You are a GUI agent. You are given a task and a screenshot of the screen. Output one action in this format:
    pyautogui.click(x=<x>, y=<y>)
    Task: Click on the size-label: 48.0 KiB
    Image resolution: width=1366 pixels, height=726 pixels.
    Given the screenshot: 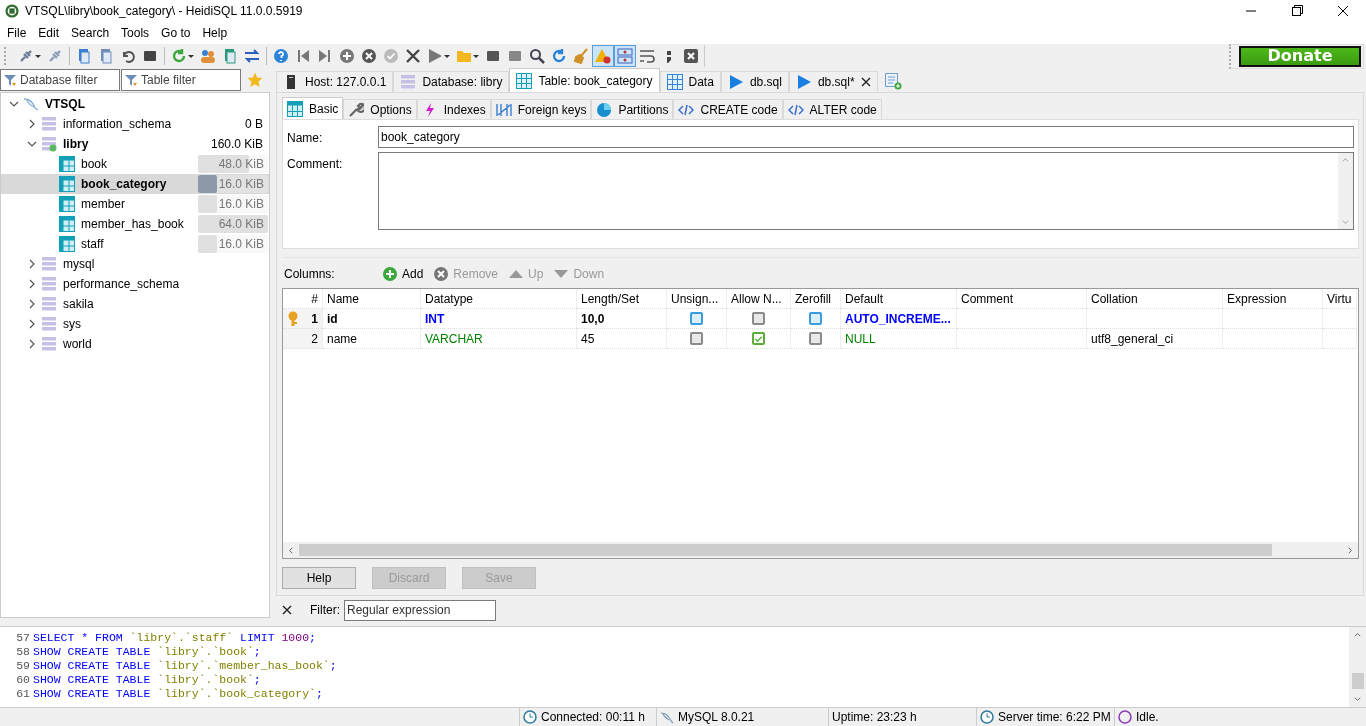 What is the action you would take?
    pyautogui.click(x=241, y=164)
    